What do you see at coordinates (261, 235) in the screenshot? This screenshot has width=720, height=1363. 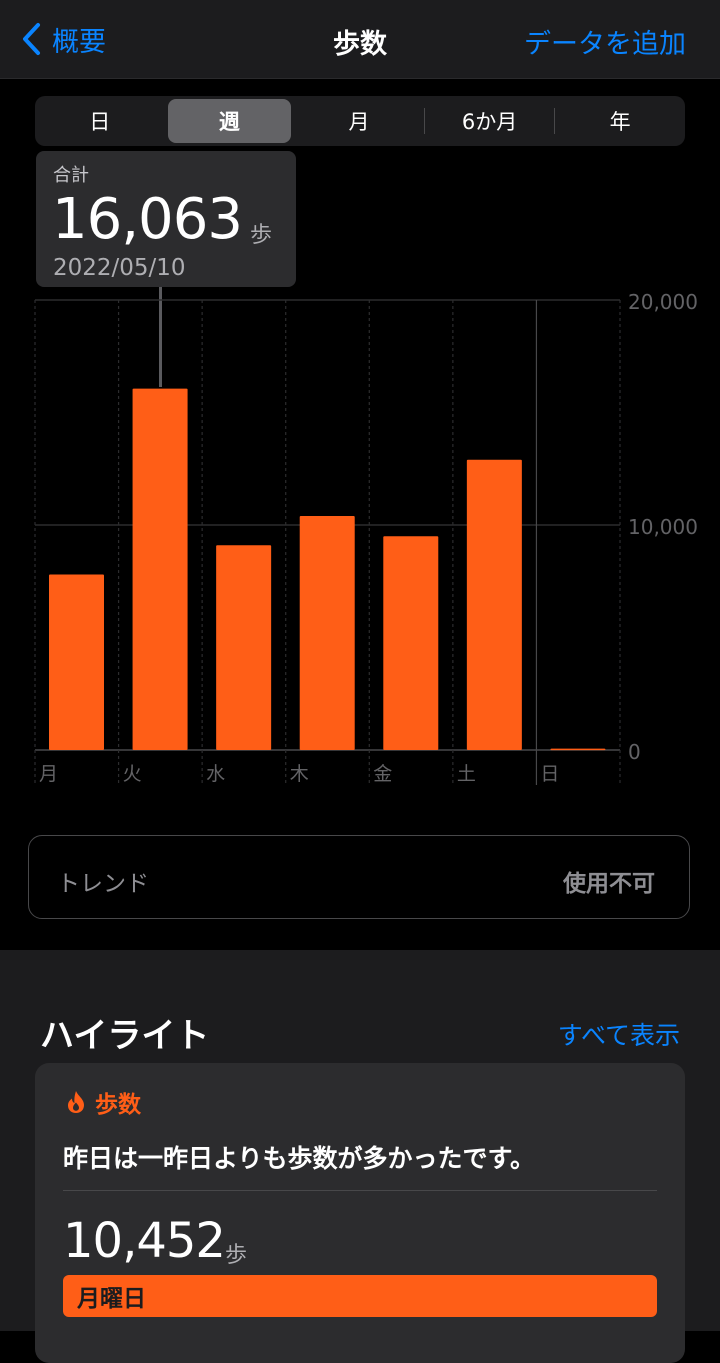 I see `callout-unit: 歩` at bounding box center [261, 235].